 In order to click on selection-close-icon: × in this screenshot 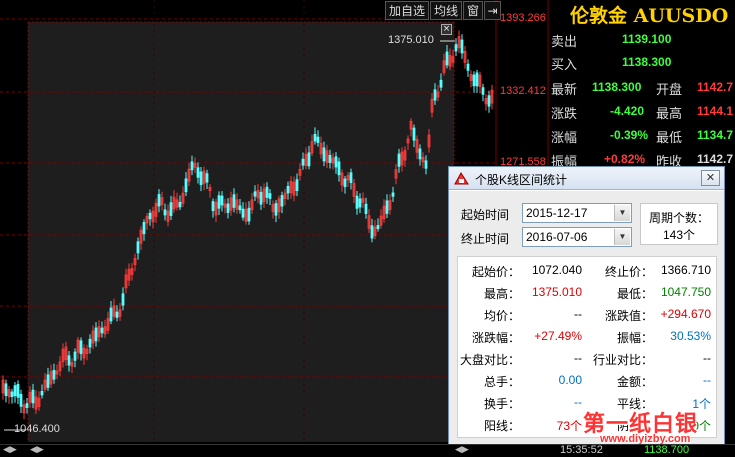, I will do `click(446, 29)`.